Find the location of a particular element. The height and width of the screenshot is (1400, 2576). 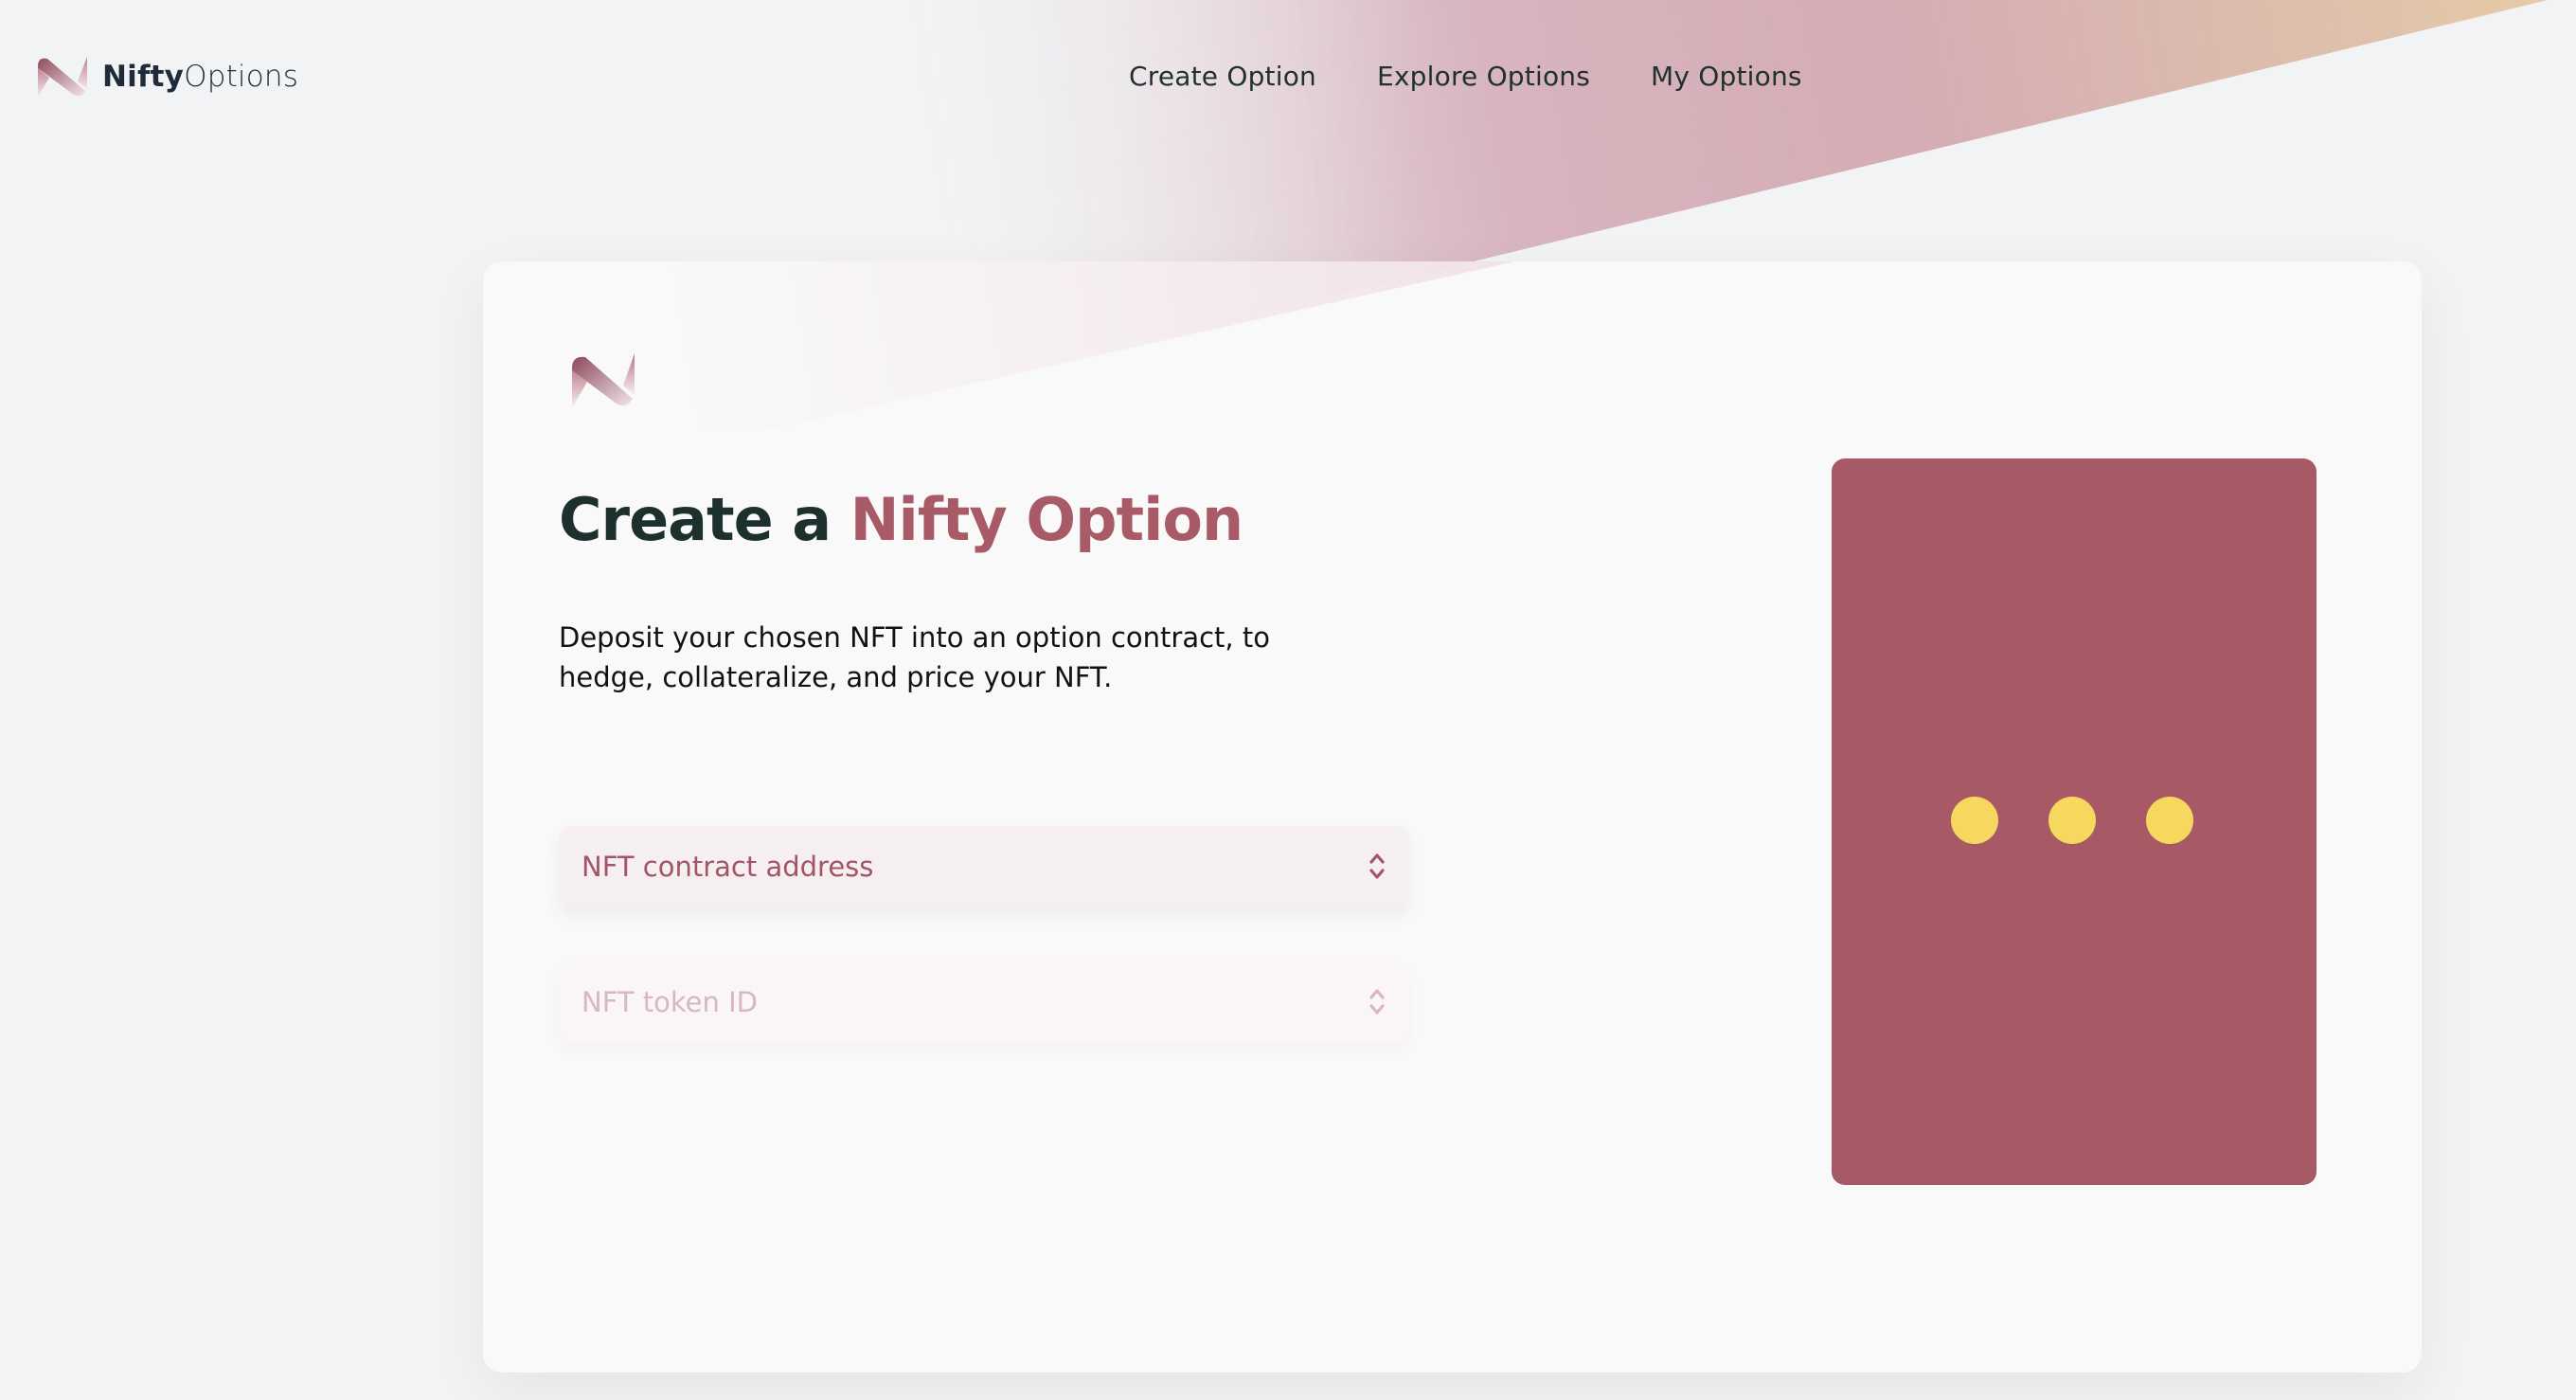

brand-name-bold: Nifty is located at coordinates (143, 77).